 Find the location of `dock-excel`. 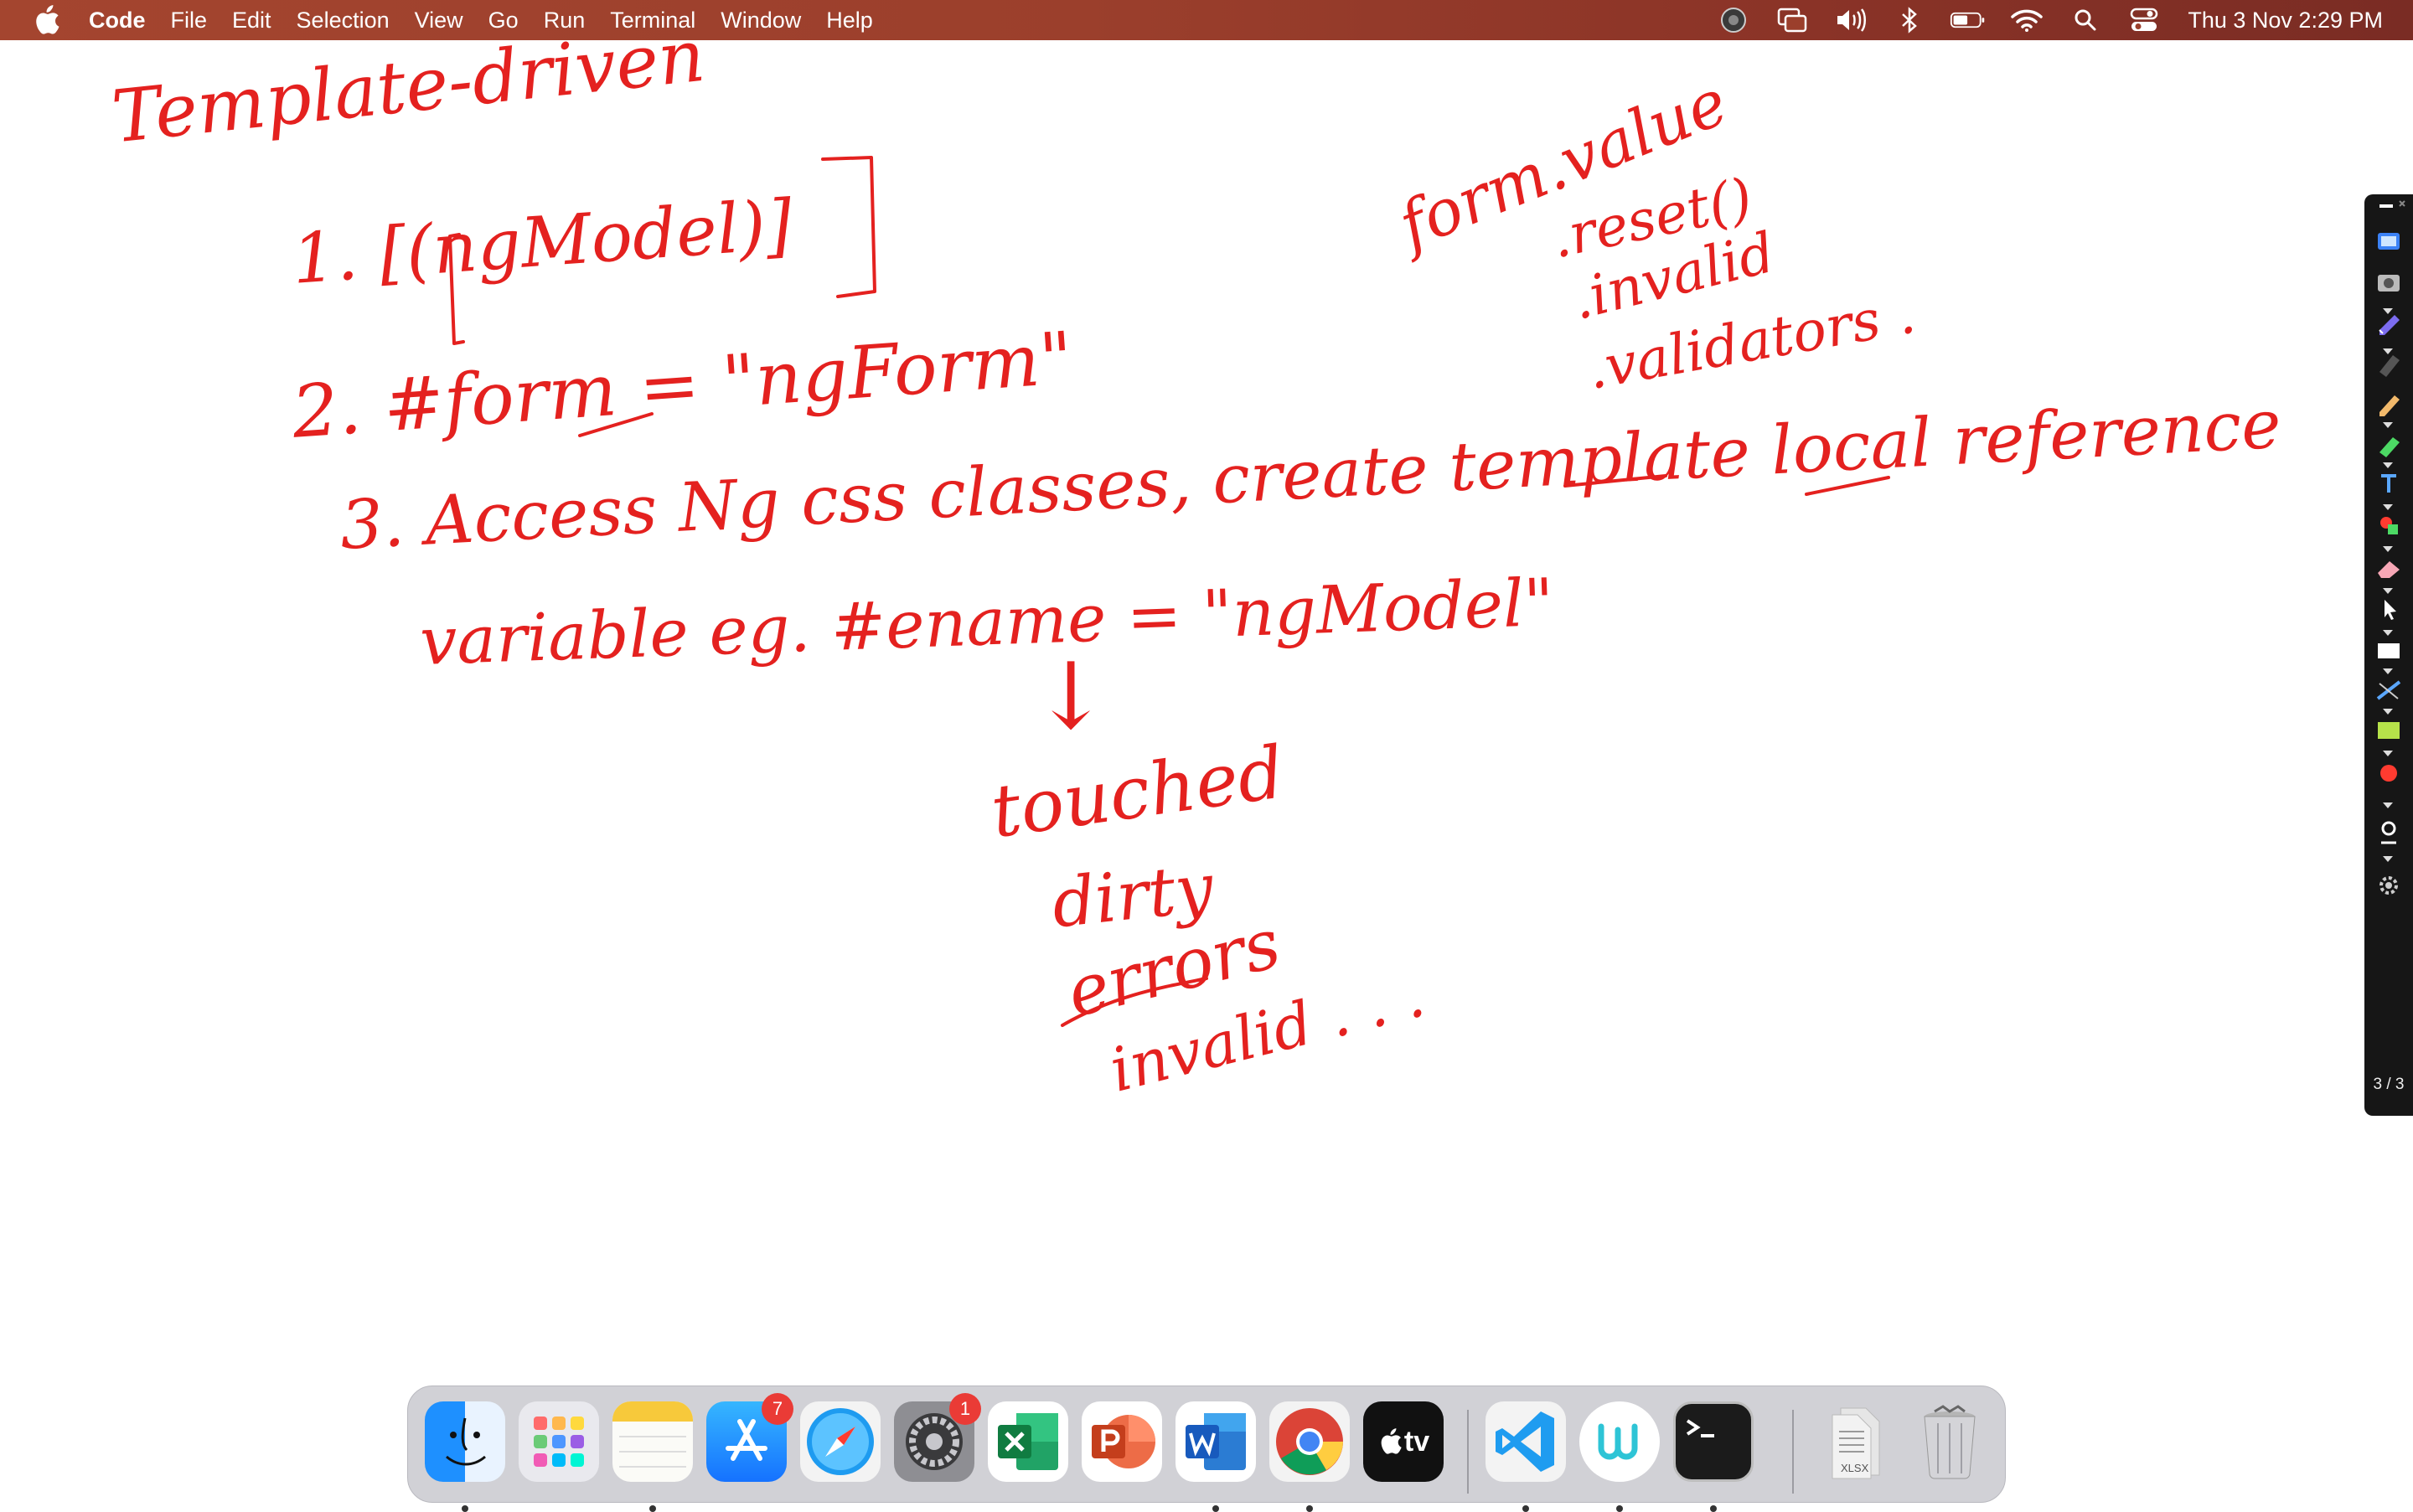

dock-excel is located at coordinates (1028, 1441).